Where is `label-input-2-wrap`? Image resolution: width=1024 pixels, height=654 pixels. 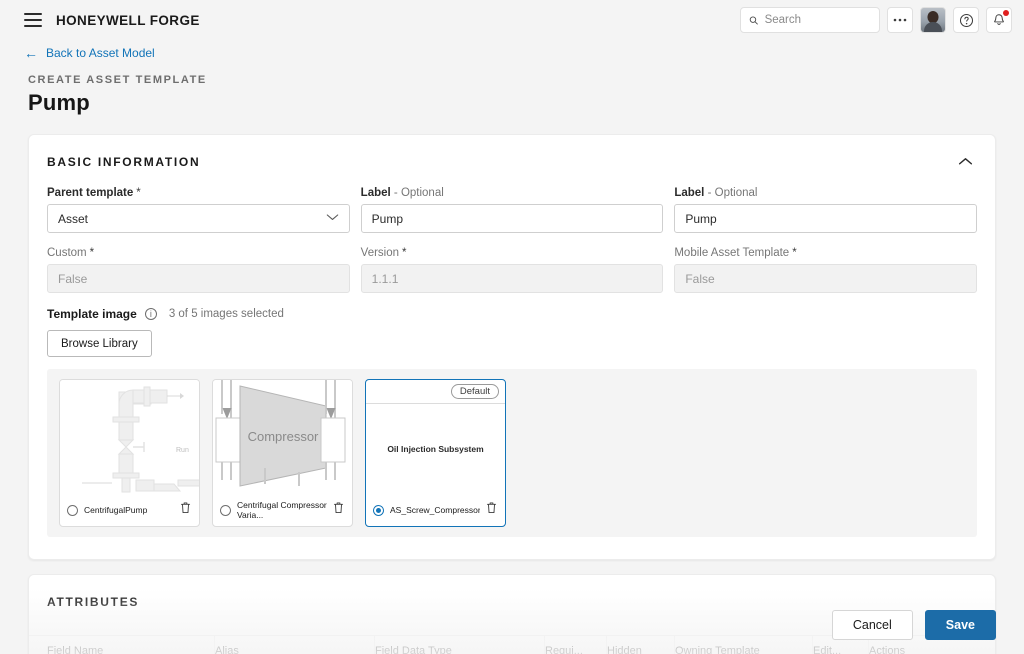 label-input-2-wrap is located at coordinates (826, 218).